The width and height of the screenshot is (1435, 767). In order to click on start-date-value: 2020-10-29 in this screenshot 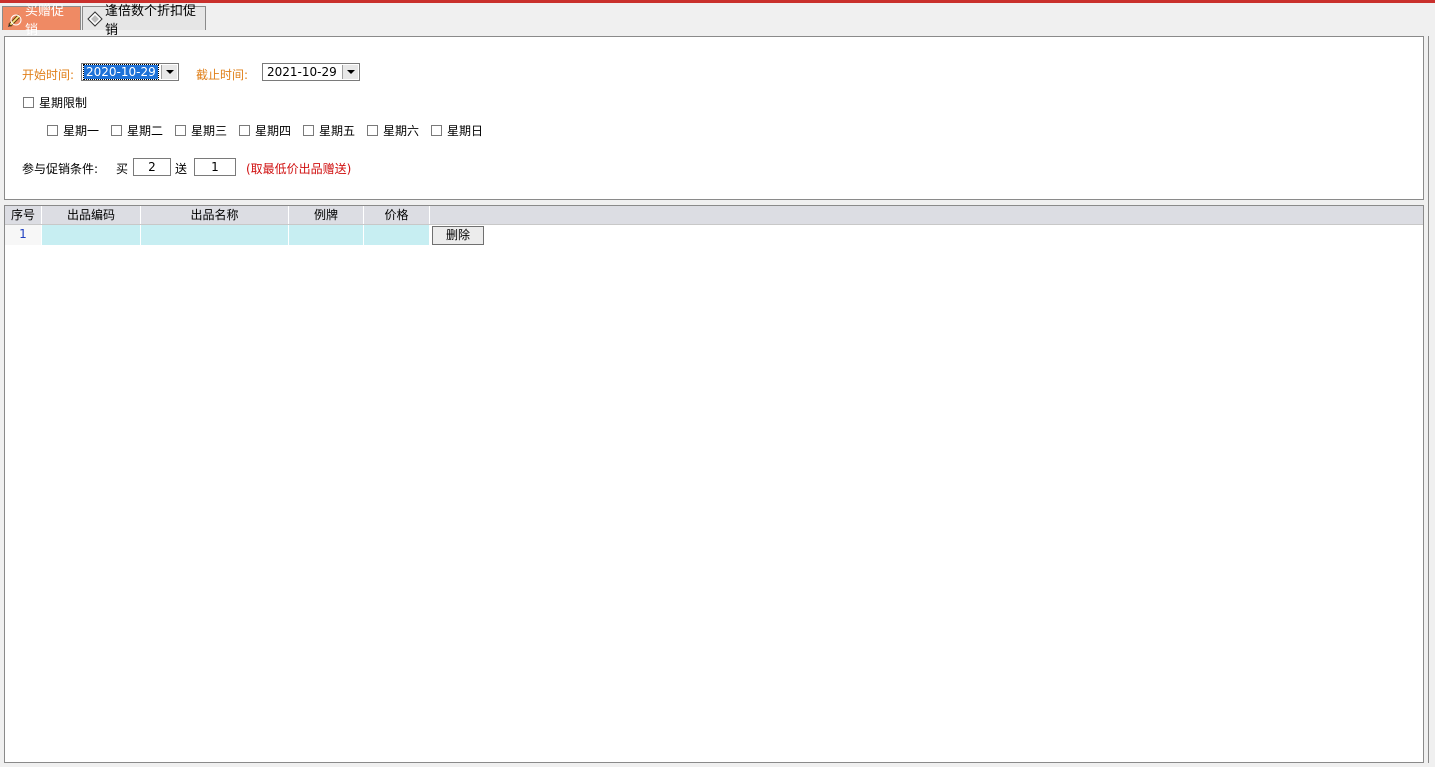, I will do `click(121, 72)`.